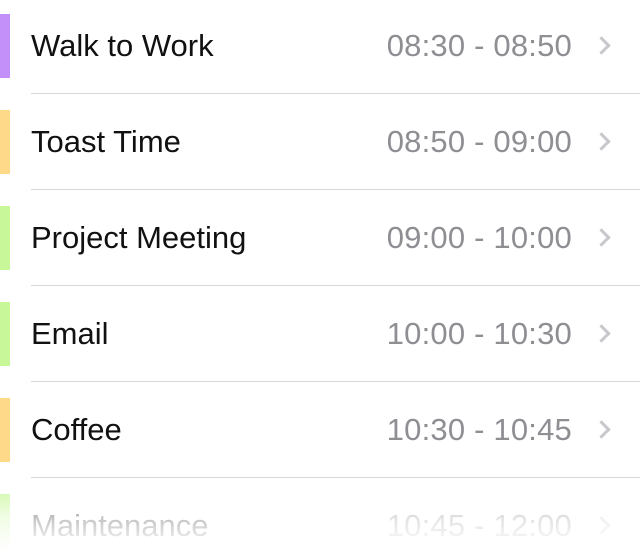 This screenshot has height=550, width=640. I want to click on event-time-range: 10:45 - 12:00, so click(479, 525).